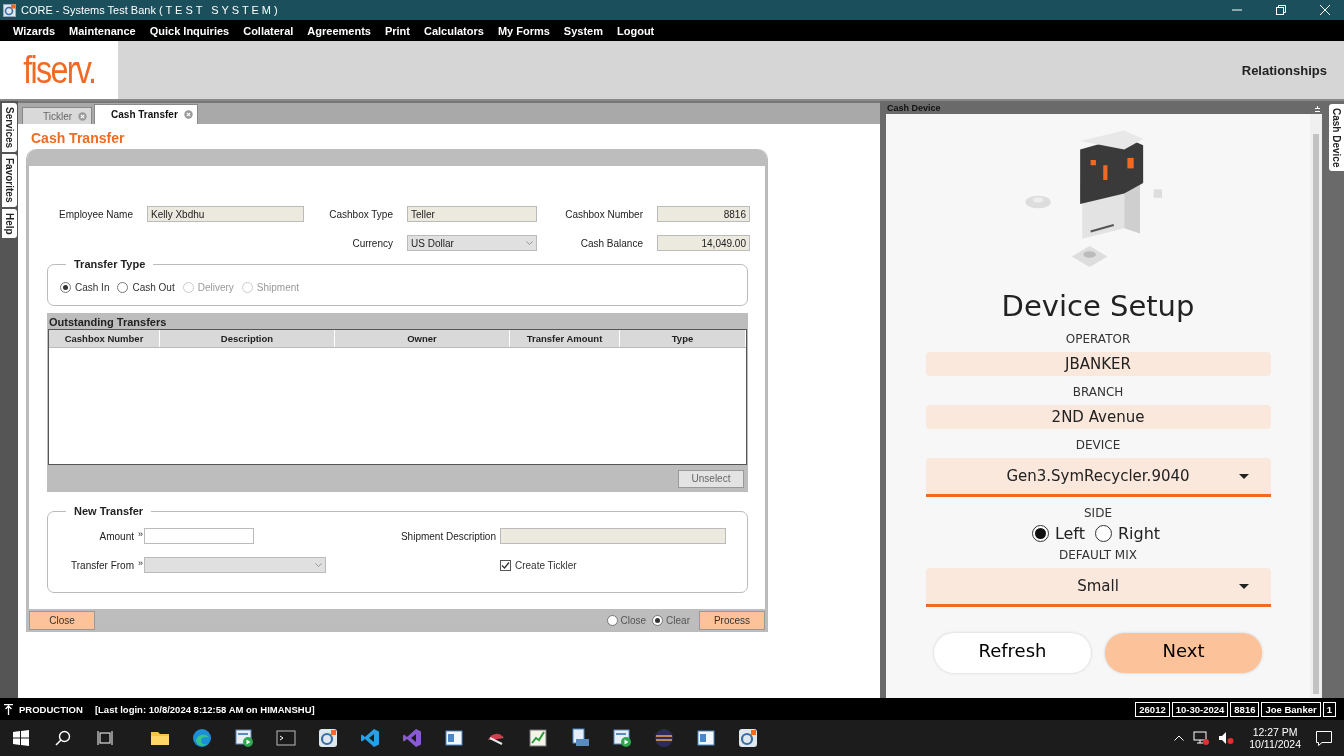  I want to click on logo: fiserv., so click(59, 70).